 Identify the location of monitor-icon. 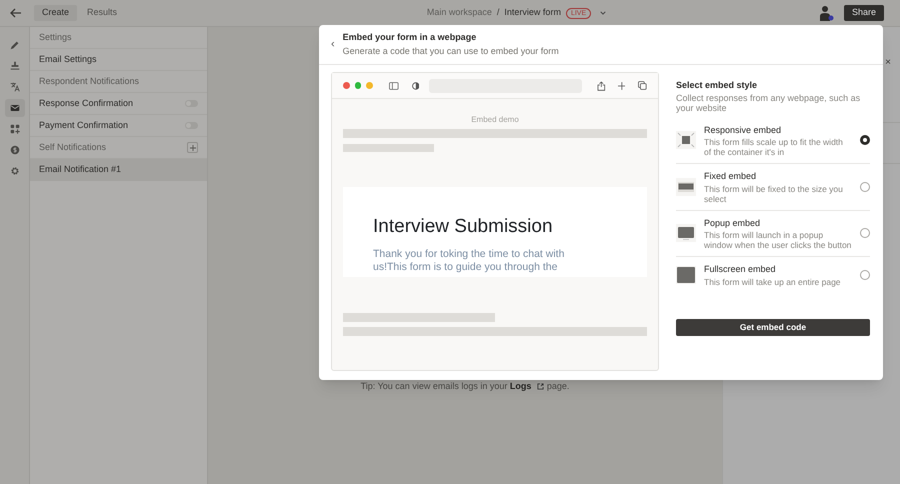
(686, 233).